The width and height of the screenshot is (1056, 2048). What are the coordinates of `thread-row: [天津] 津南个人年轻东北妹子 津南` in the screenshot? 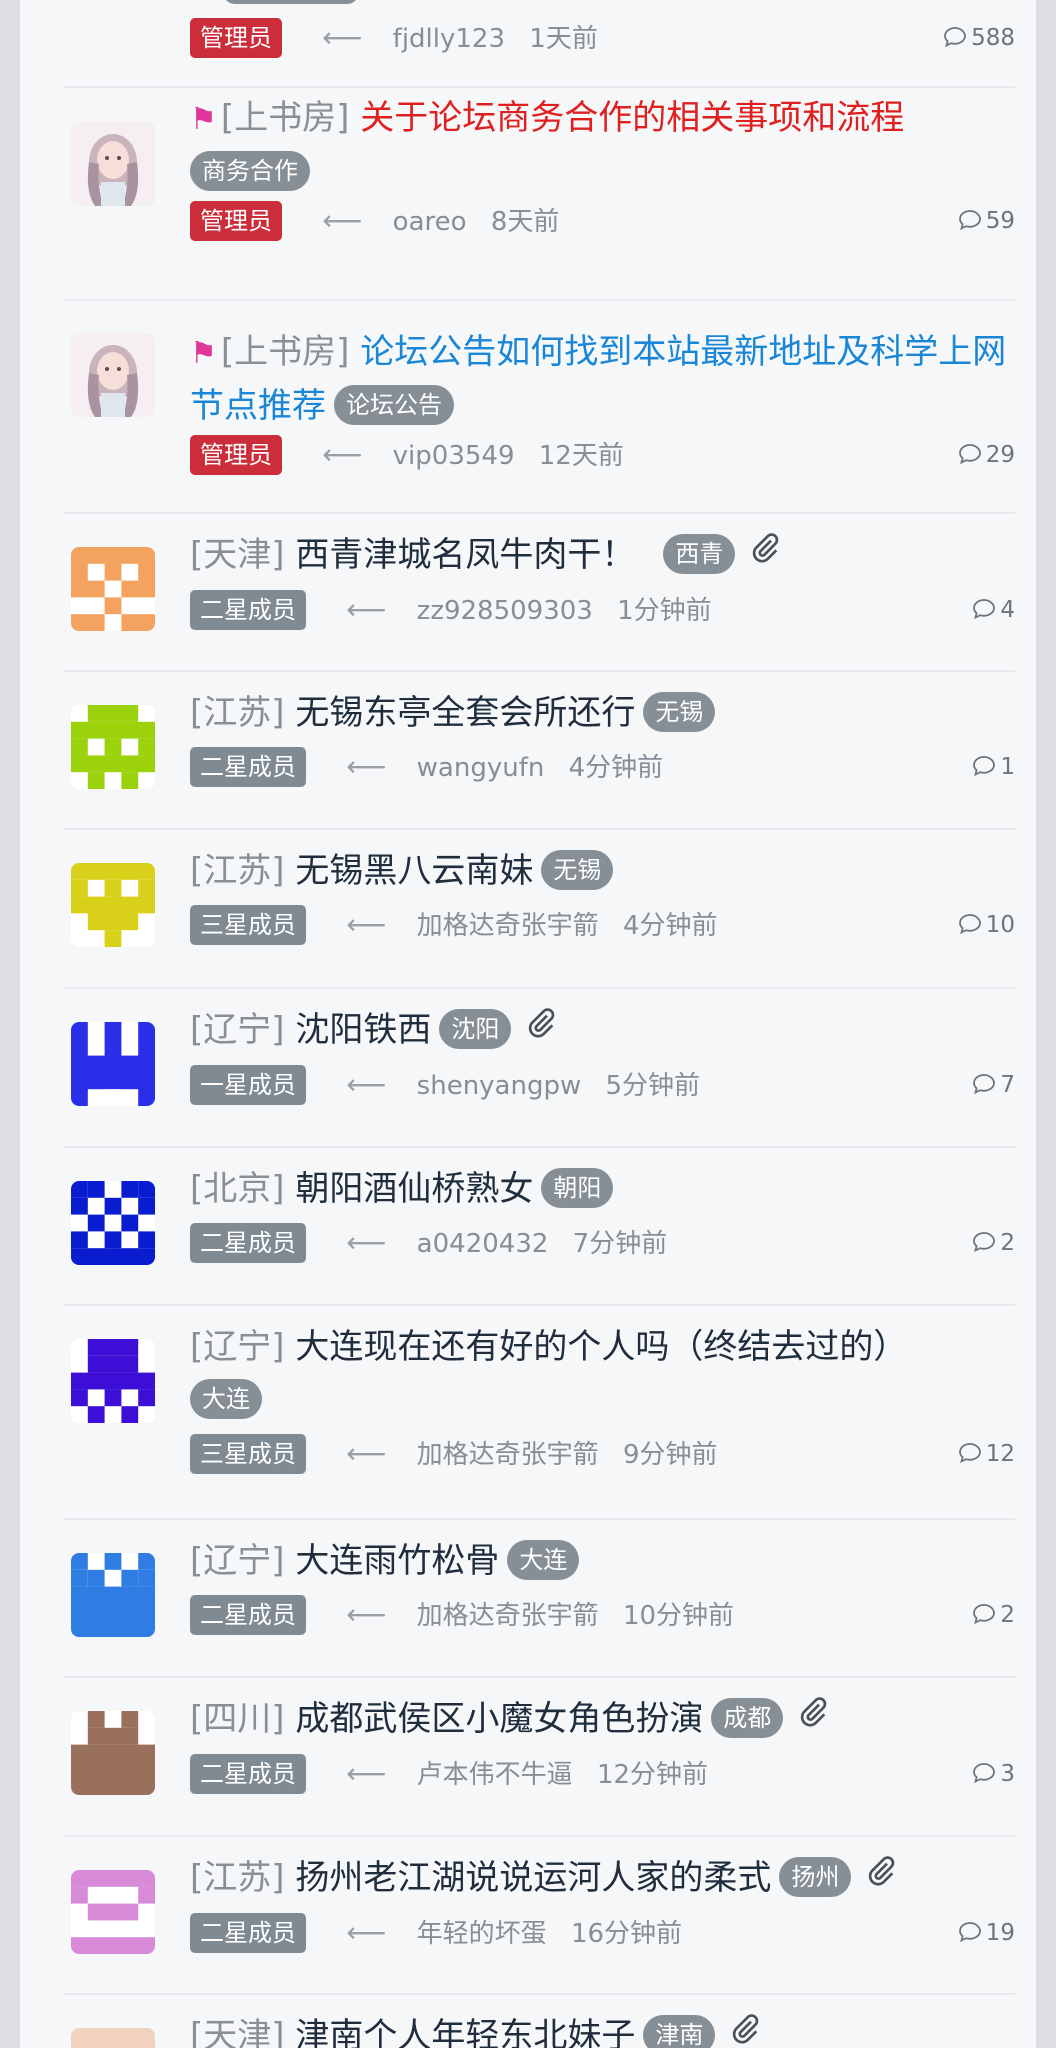 It's located at (539, 2021).